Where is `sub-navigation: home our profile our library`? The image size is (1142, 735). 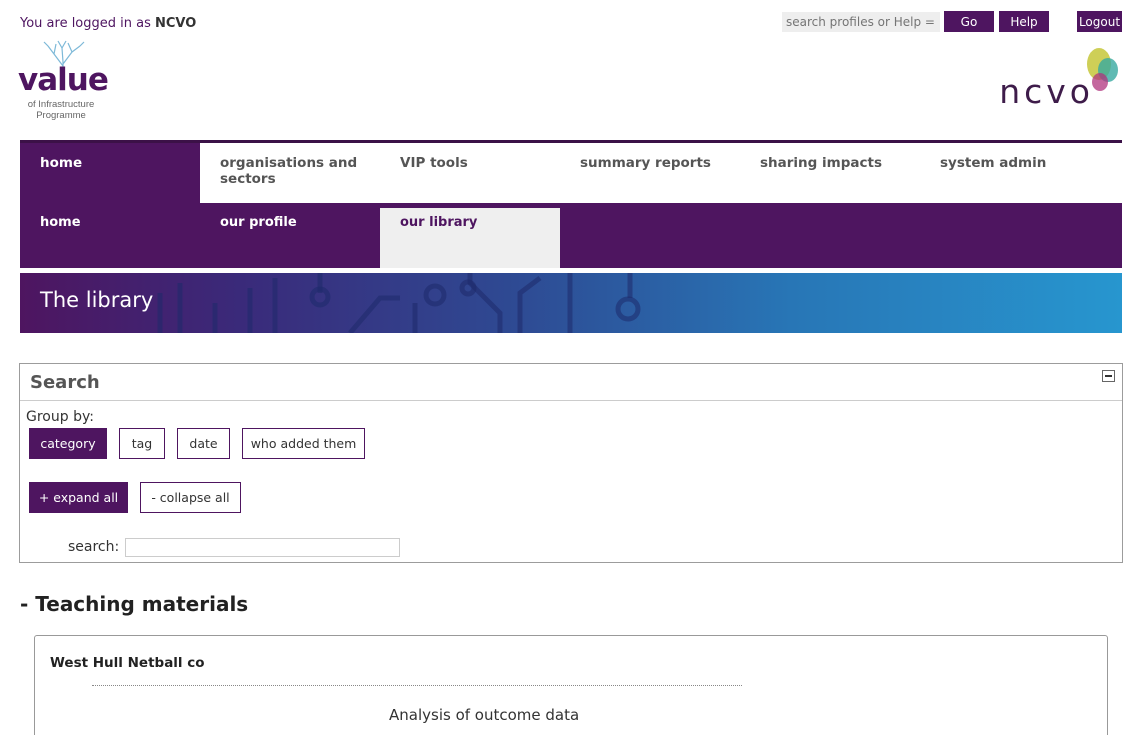 sub-navigation: home our profile our library is located at coordinates (571, 235).